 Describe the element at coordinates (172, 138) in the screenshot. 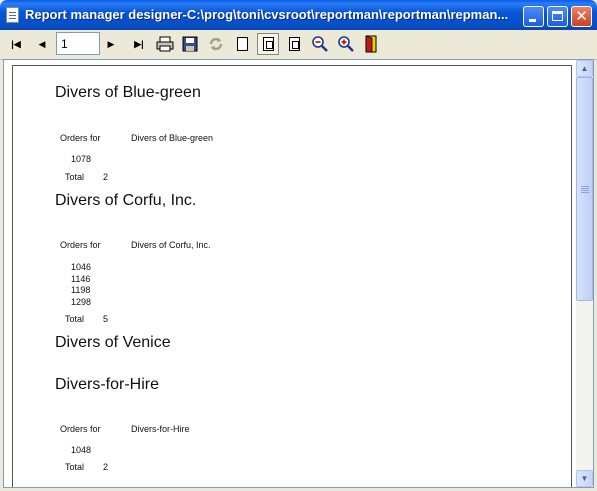

I see `customer-name: Divers of Blue-green` at that location.